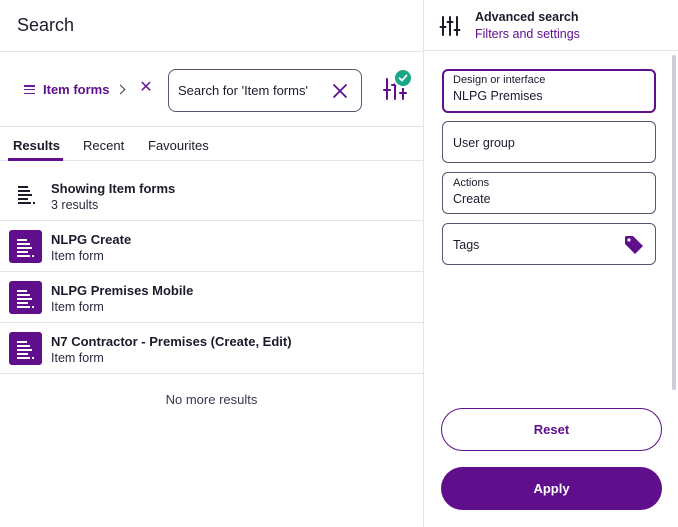 This screenshot has width=678, height=527. What do you see at coordinates (484, 143) in the screenshot?
I see `user-group-label: User group` at bounding box center [484, 143].